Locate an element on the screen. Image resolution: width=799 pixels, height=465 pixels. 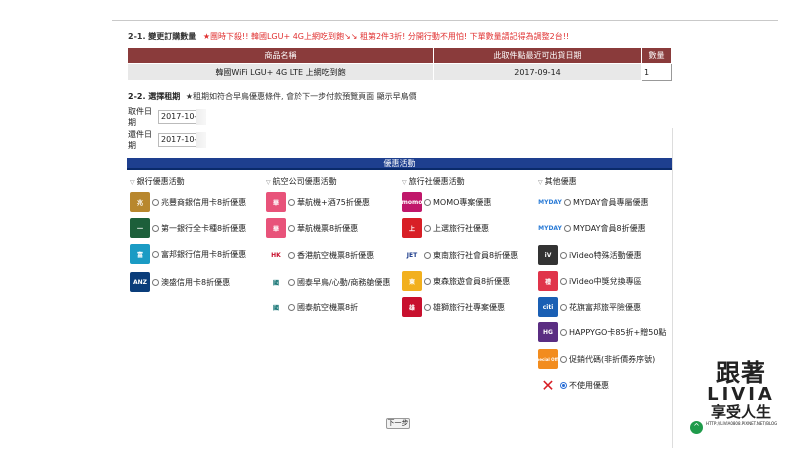
section2-note: ★租期如符合早鳥優惠條件, 會於下一步付款預覽頁面 顯示早鳥價 is located at coordinates (301, 96).